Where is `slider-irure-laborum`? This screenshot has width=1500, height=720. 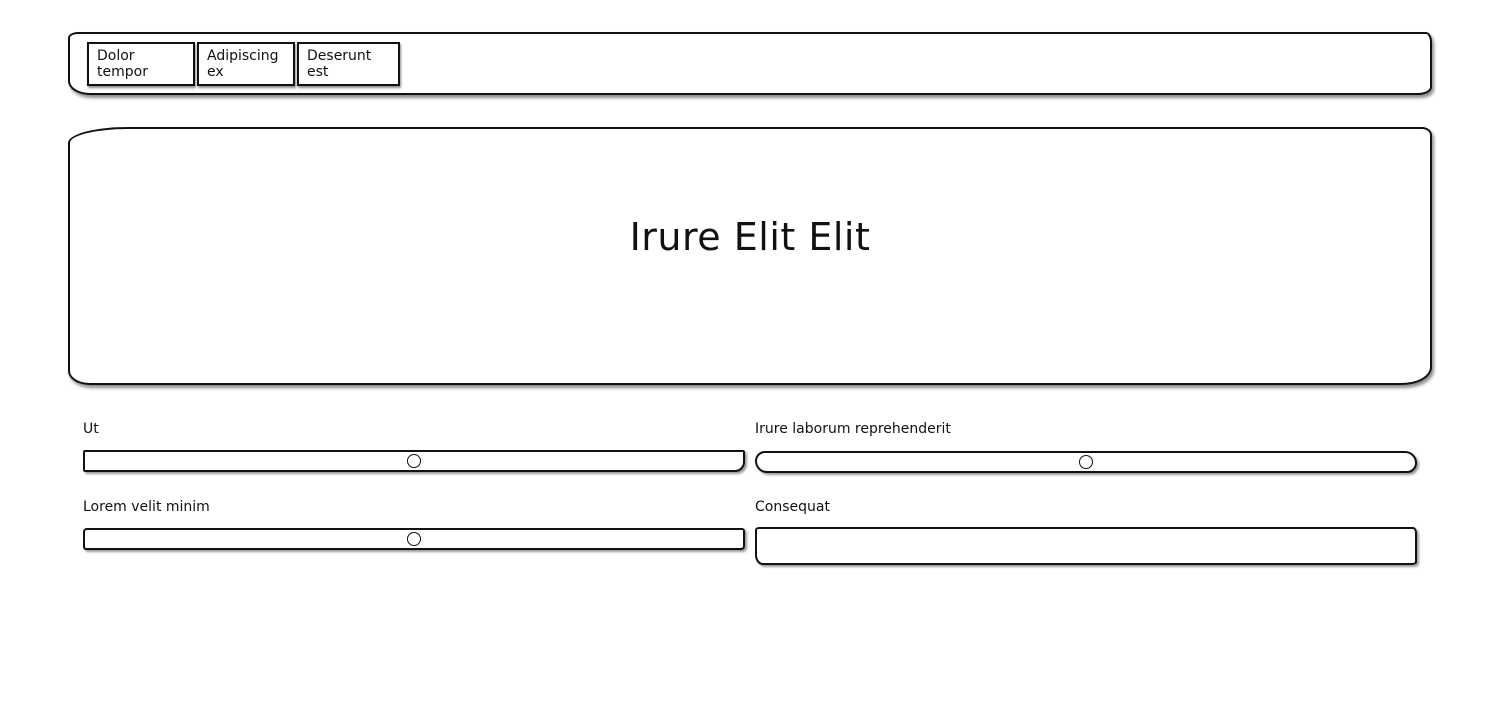
slider-irure-laborum is located at coordinates (1086, 462).